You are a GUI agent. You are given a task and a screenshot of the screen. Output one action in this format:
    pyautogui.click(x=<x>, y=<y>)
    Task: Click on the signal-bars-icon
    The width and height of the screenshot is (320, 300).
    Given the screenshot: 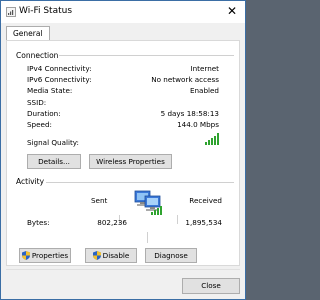 What is the action you would take?
    pyautogui.click(x=213, y=138)
    